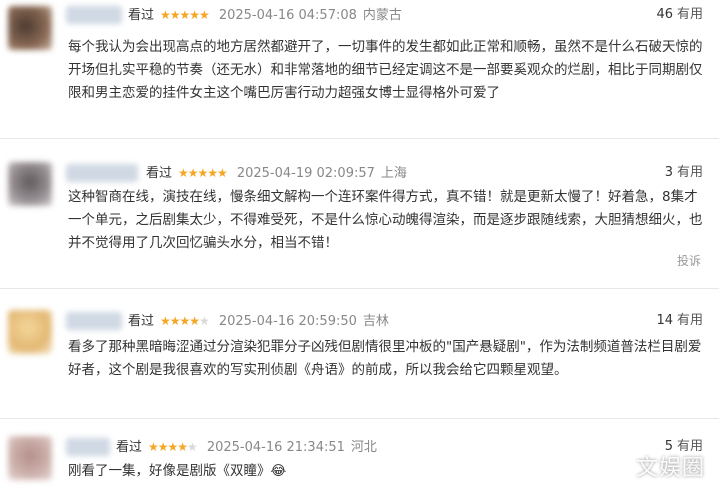  Describe the element at coordinates (375, 321) in the screenshot. I see `review-location: 吉林` at that location.